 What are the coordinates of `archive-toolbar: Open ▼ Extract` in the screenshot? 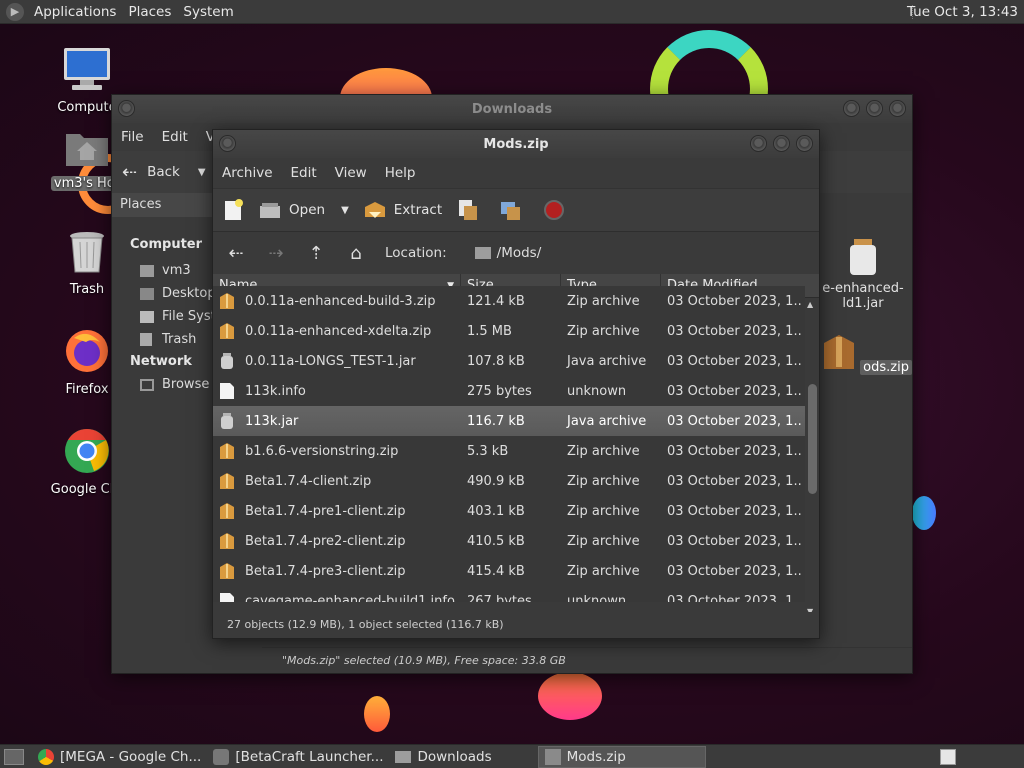 It's located at (516, 210).